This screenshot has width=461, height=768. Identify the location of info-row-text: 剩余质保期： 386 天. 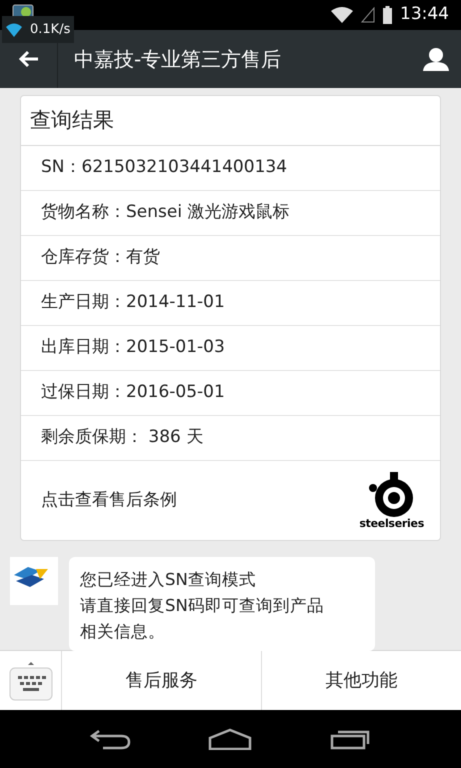
(122, 438).